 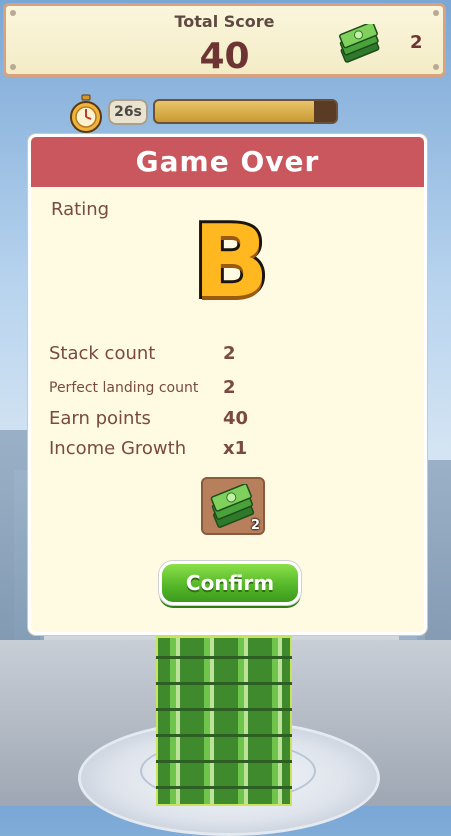 I want to click on confirm-button: Confirm, so click(x=230, y=583).